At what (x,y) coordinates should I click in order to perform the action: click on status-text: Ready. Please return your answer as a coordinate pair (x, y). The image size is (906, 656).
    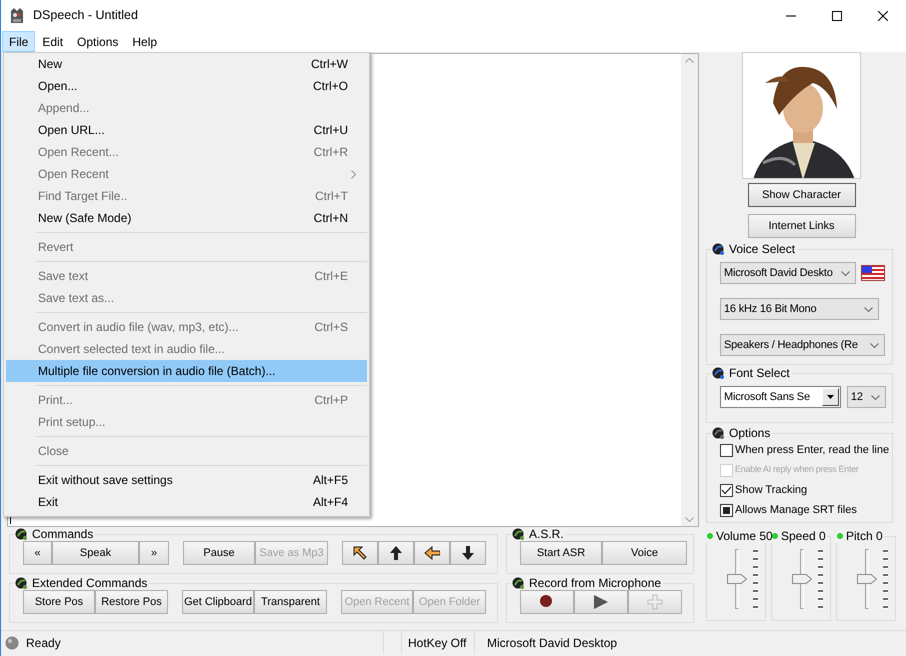
    Looking at the image, I should click on (44, 643).